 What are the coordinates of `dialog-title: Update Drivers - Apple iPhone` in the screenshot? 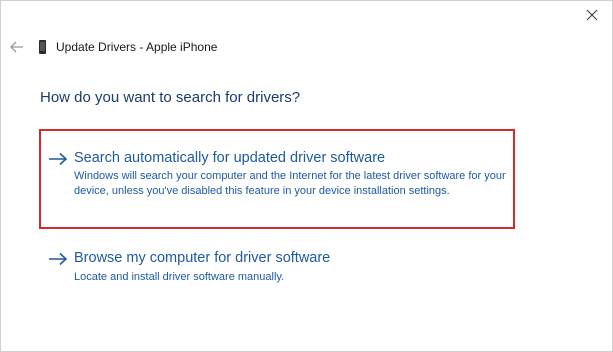 It's located at (137, 47).